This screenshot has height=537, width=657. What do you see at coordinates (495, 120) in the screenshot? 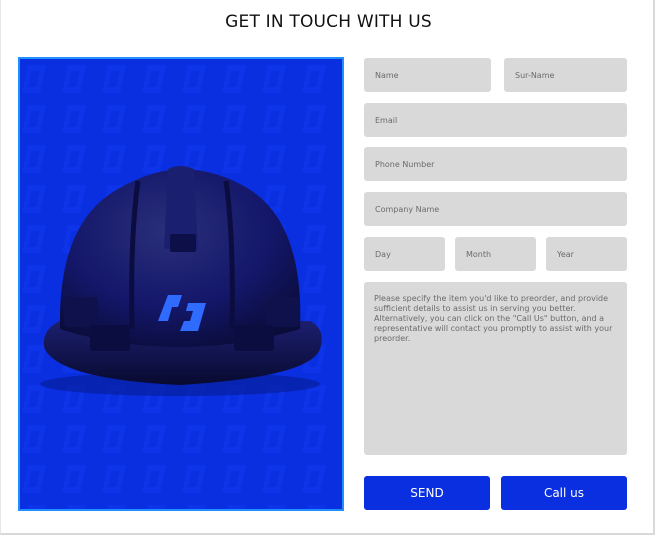
I see `email-input` at bounding box center [495, 120].